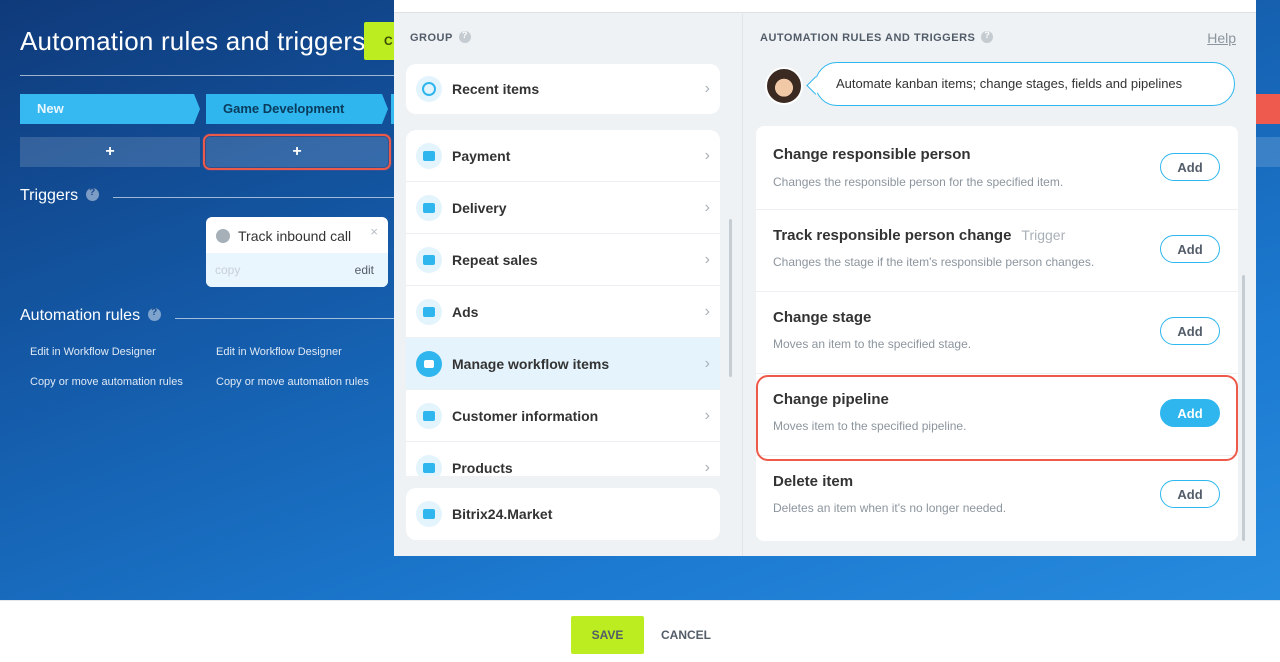 The width and height of the screenshot is (1280, 662). What do you see at coordinates (297, 109) in the screenshot?
I see `stage-game-development: Game Development` at bounding box center [297, 109].